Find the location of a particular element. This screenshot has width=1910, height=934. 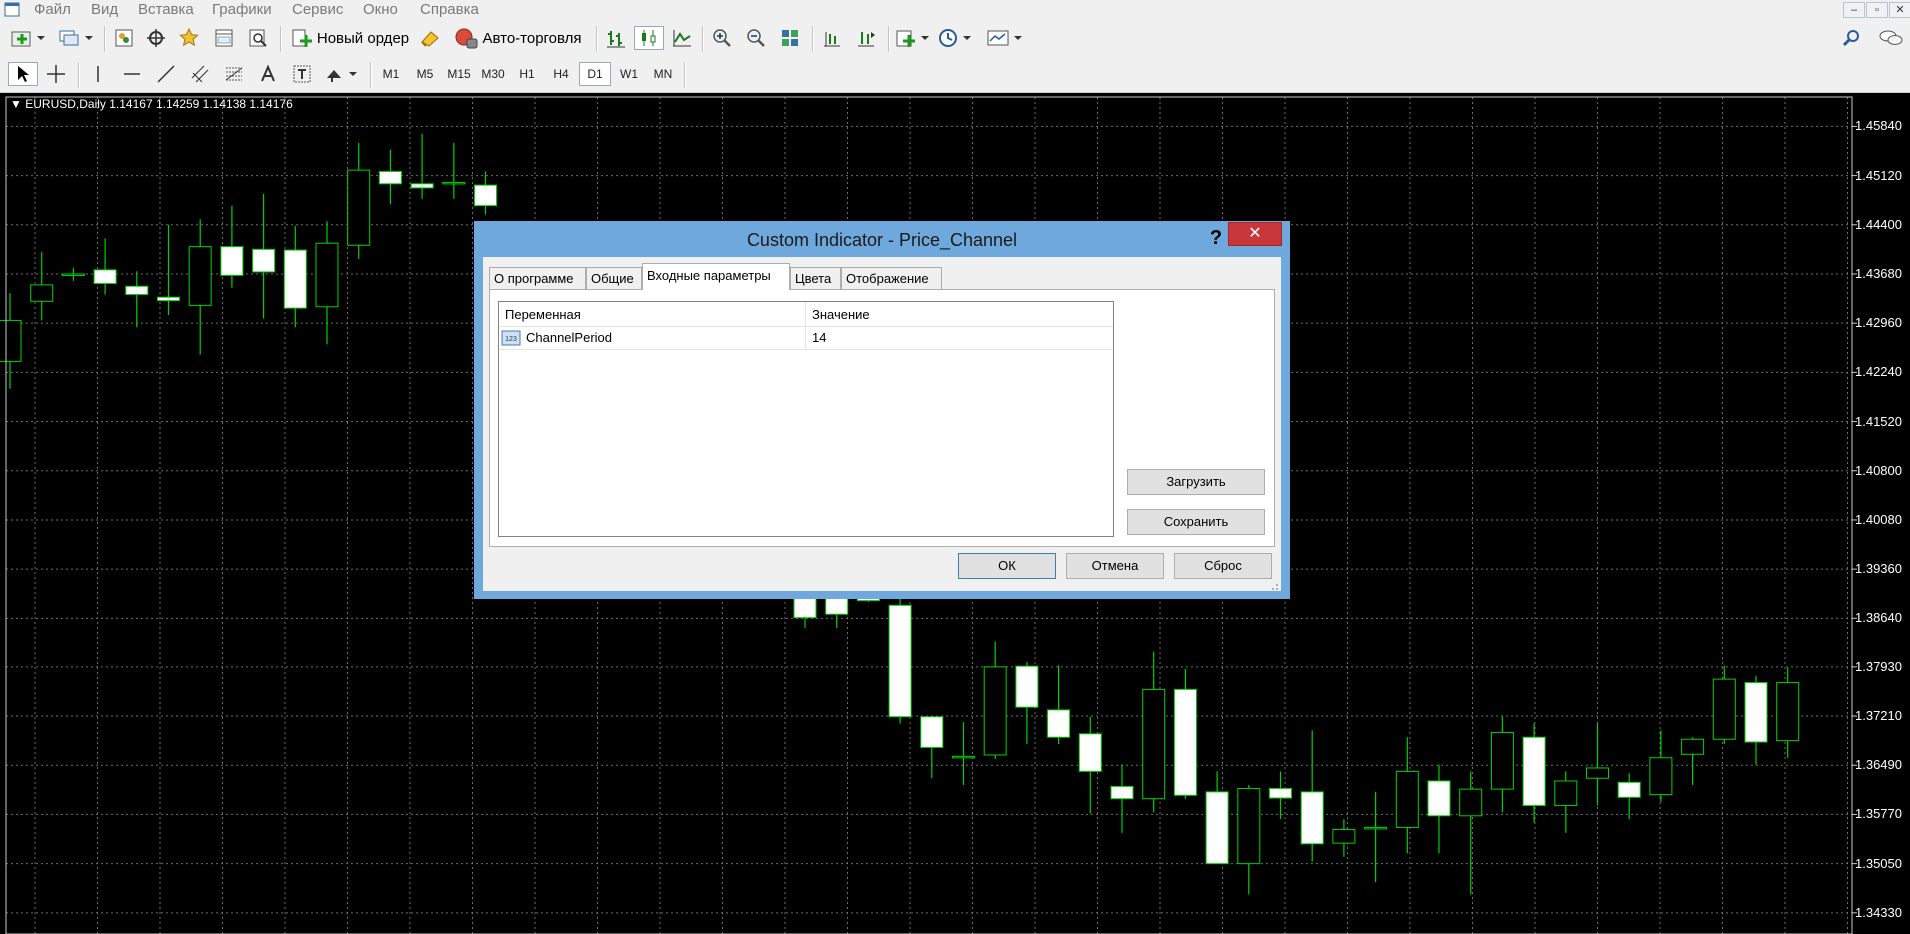

equidistant-channel-button is located at coordinates (200, 74).